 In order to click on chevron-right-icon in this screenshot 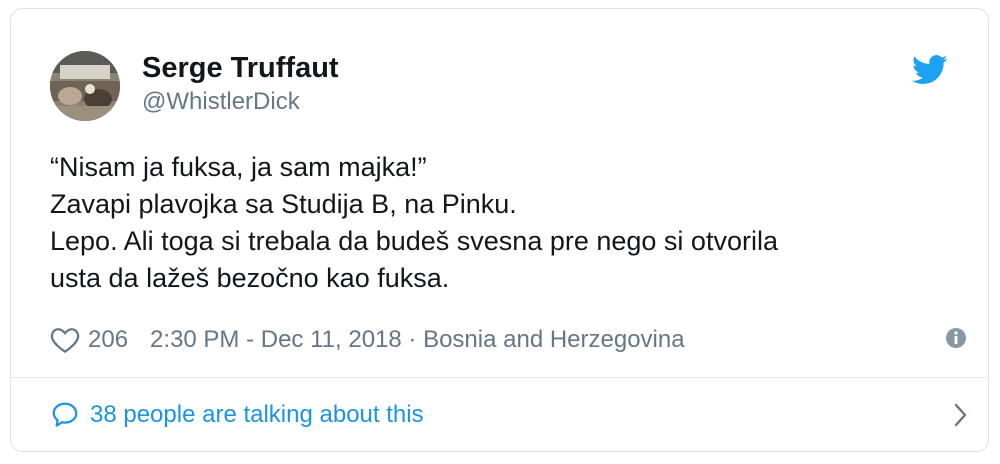, I will do `click(960, 415)`.